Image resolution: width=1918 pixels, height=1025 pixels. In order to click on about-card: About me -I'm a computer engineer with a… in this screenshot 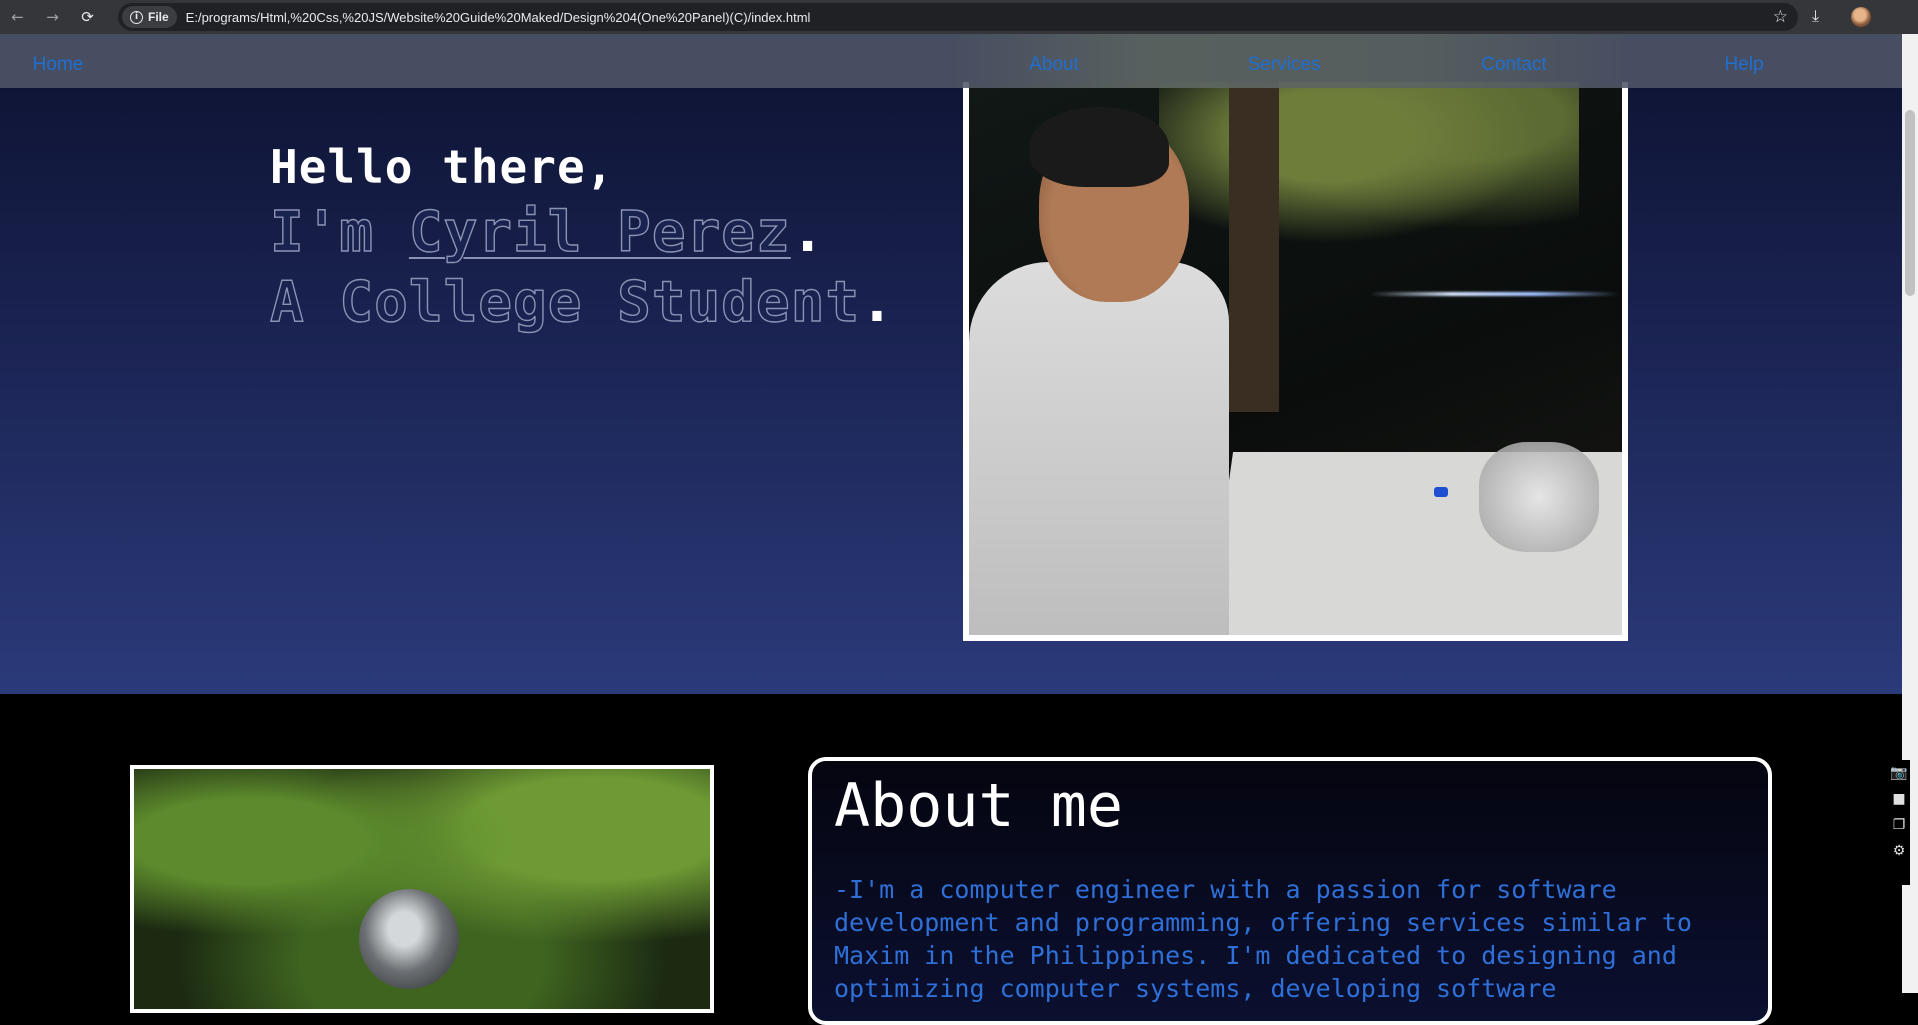, I will do `click(1290, 891)`.